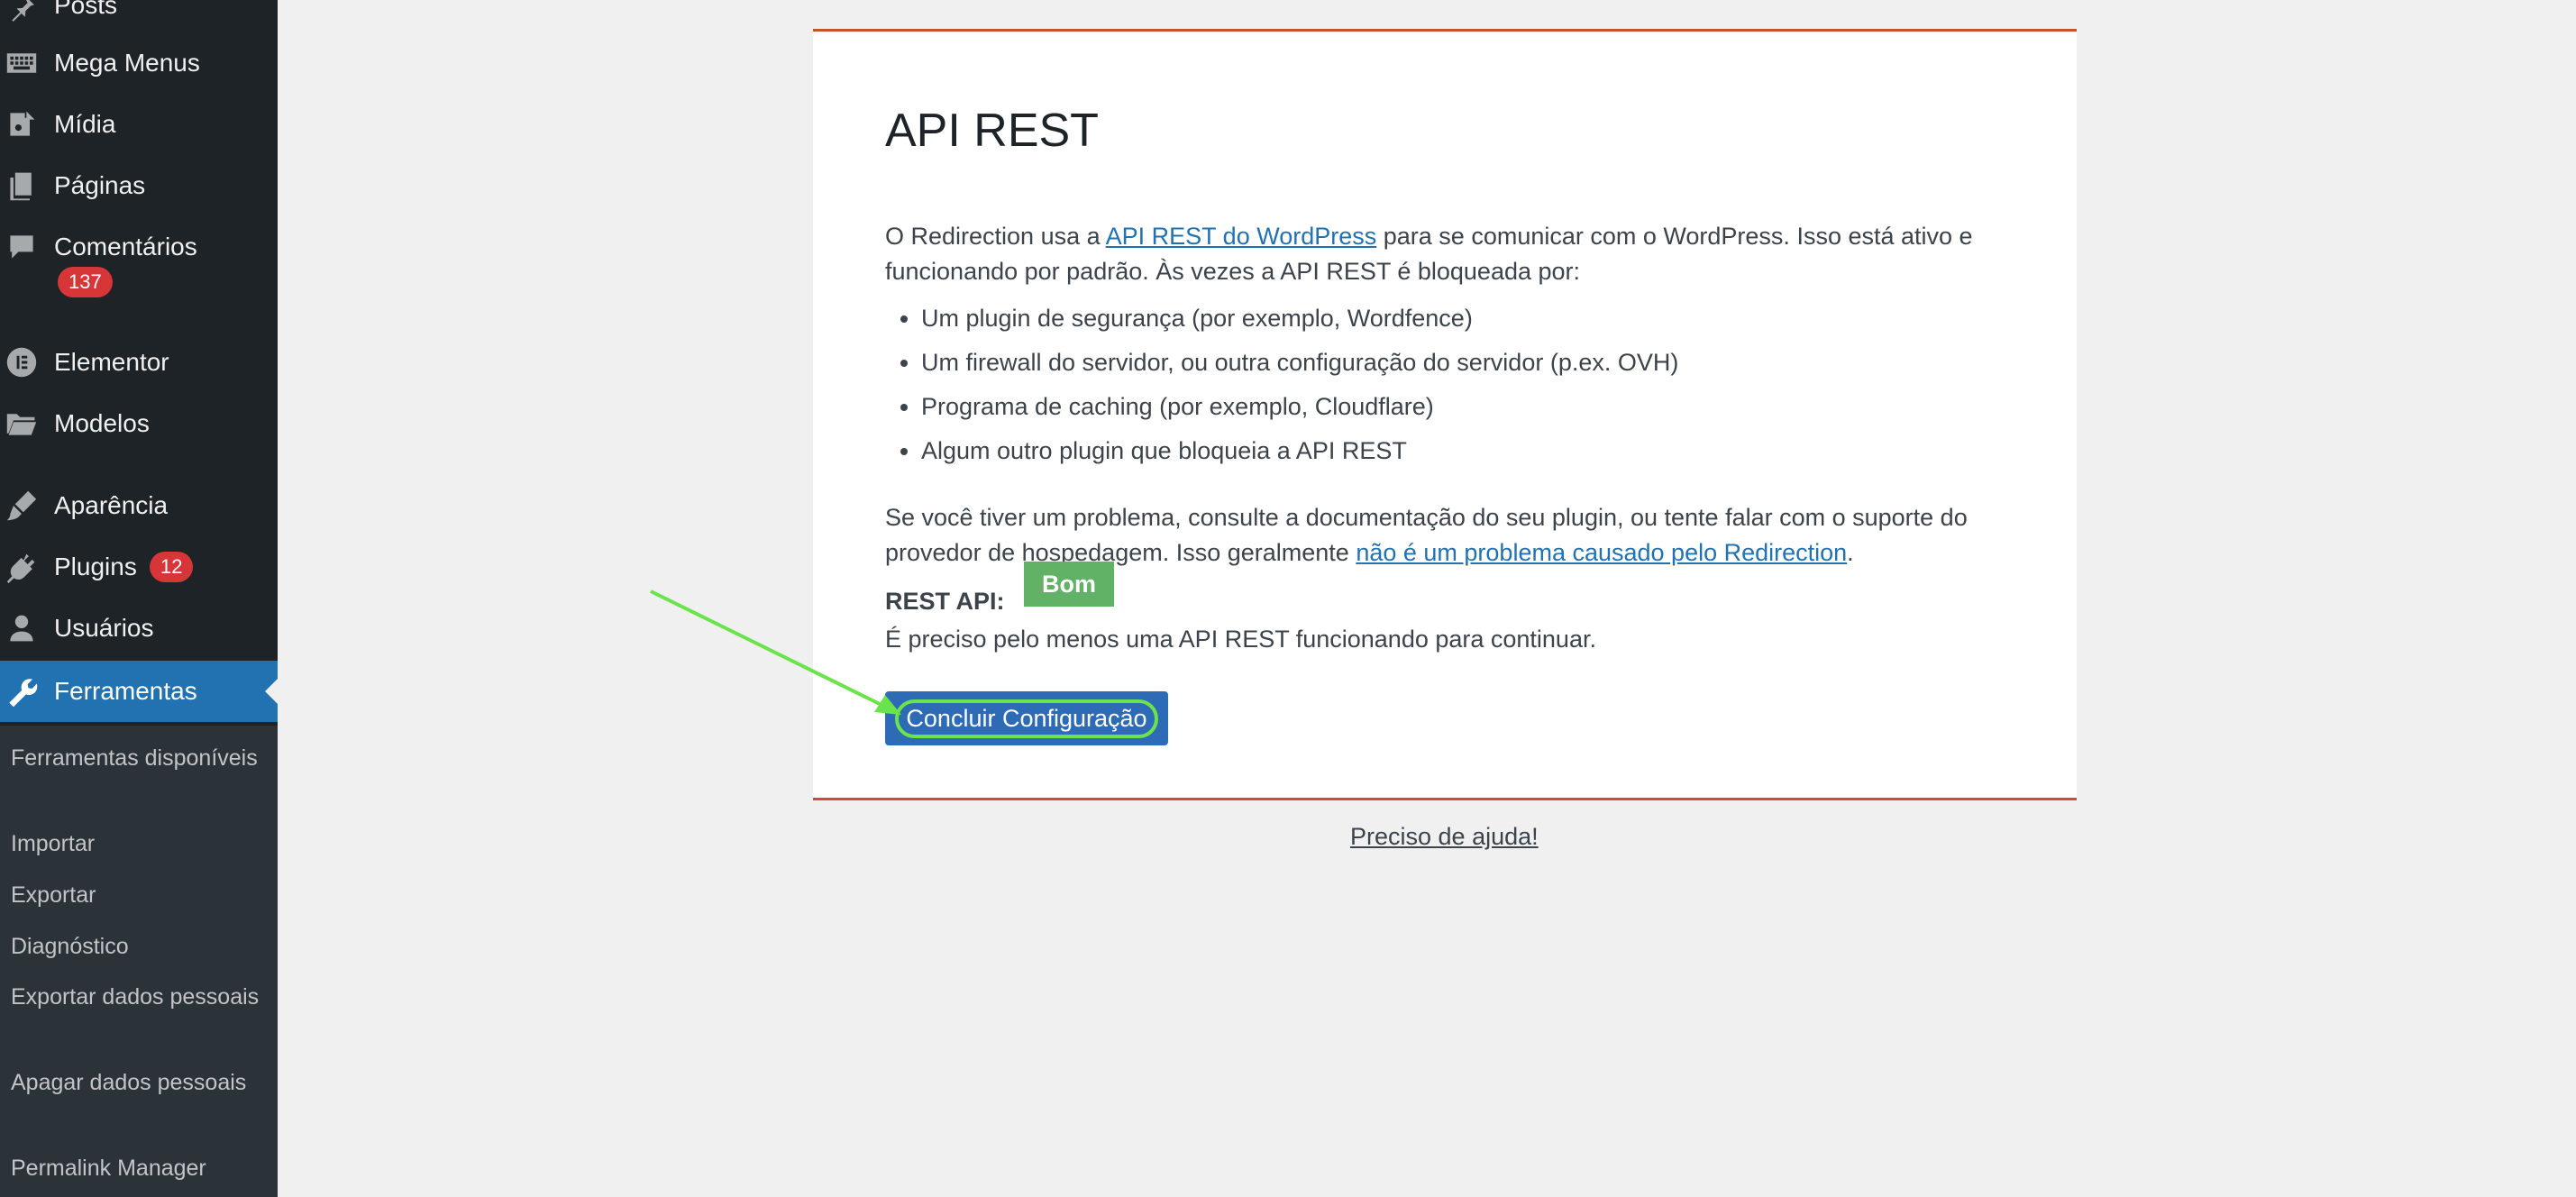 The image size is (2576, 1197). What do you see at coordinates (22, 691) in the screenshot?
I see `wrench-icon` at bounding box center [22, 691].